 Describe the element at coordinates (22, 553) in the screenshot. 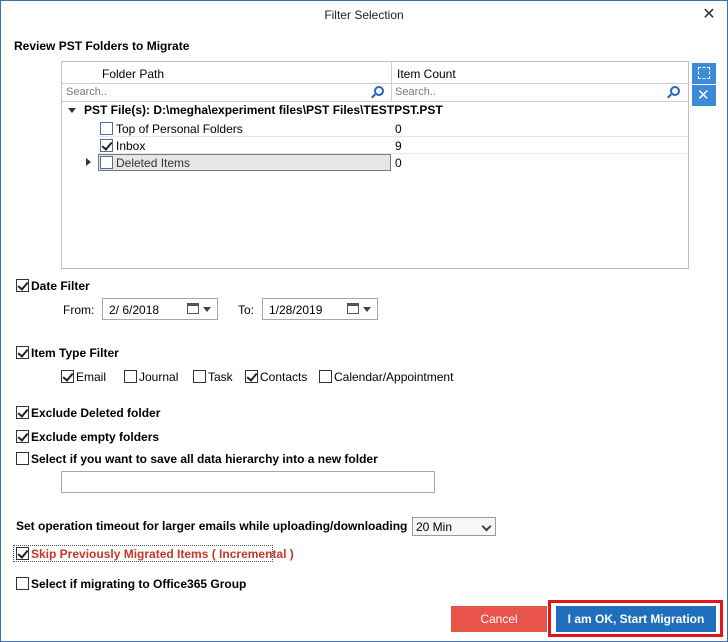

I see `skip-migrated-checkbox` at that location.